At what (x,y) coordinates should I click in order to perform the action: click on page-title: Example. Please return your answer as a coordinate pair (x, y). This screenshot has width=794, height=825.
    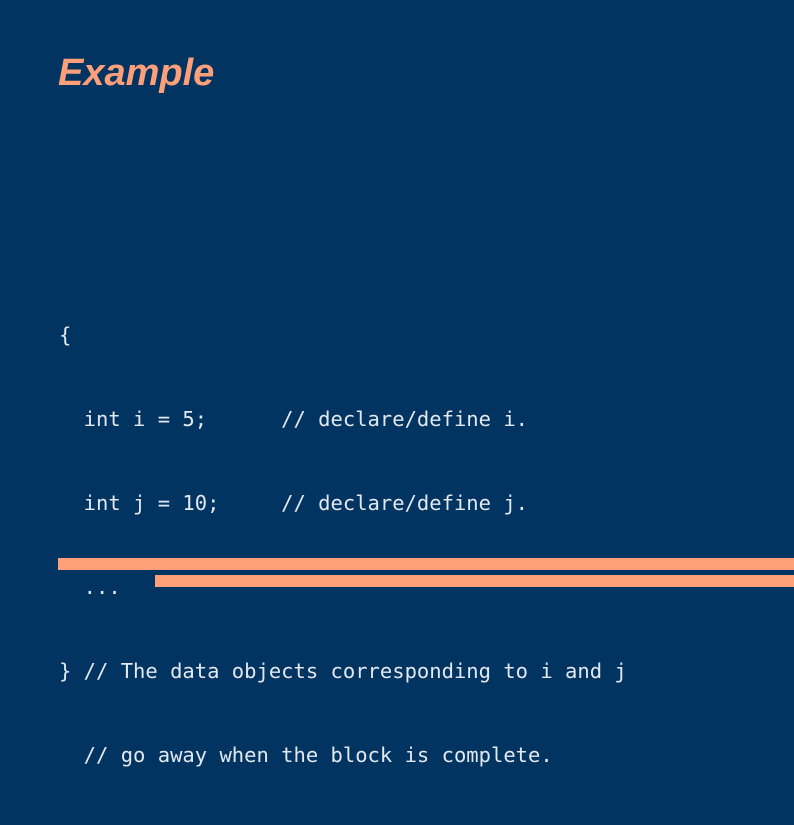
    Looking at the image, I should click on (136, 73).